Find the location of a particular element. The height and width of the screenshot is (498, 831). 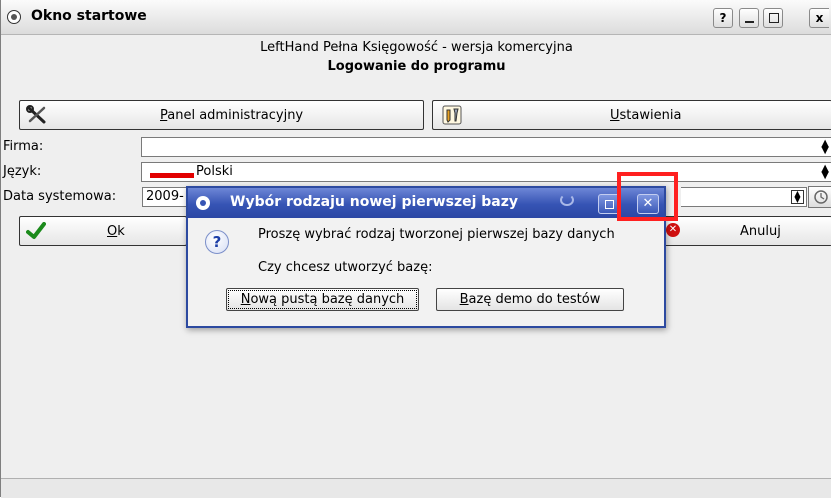

demo-database-button: Bazę demo do testów is located at coordinates (530, 299).